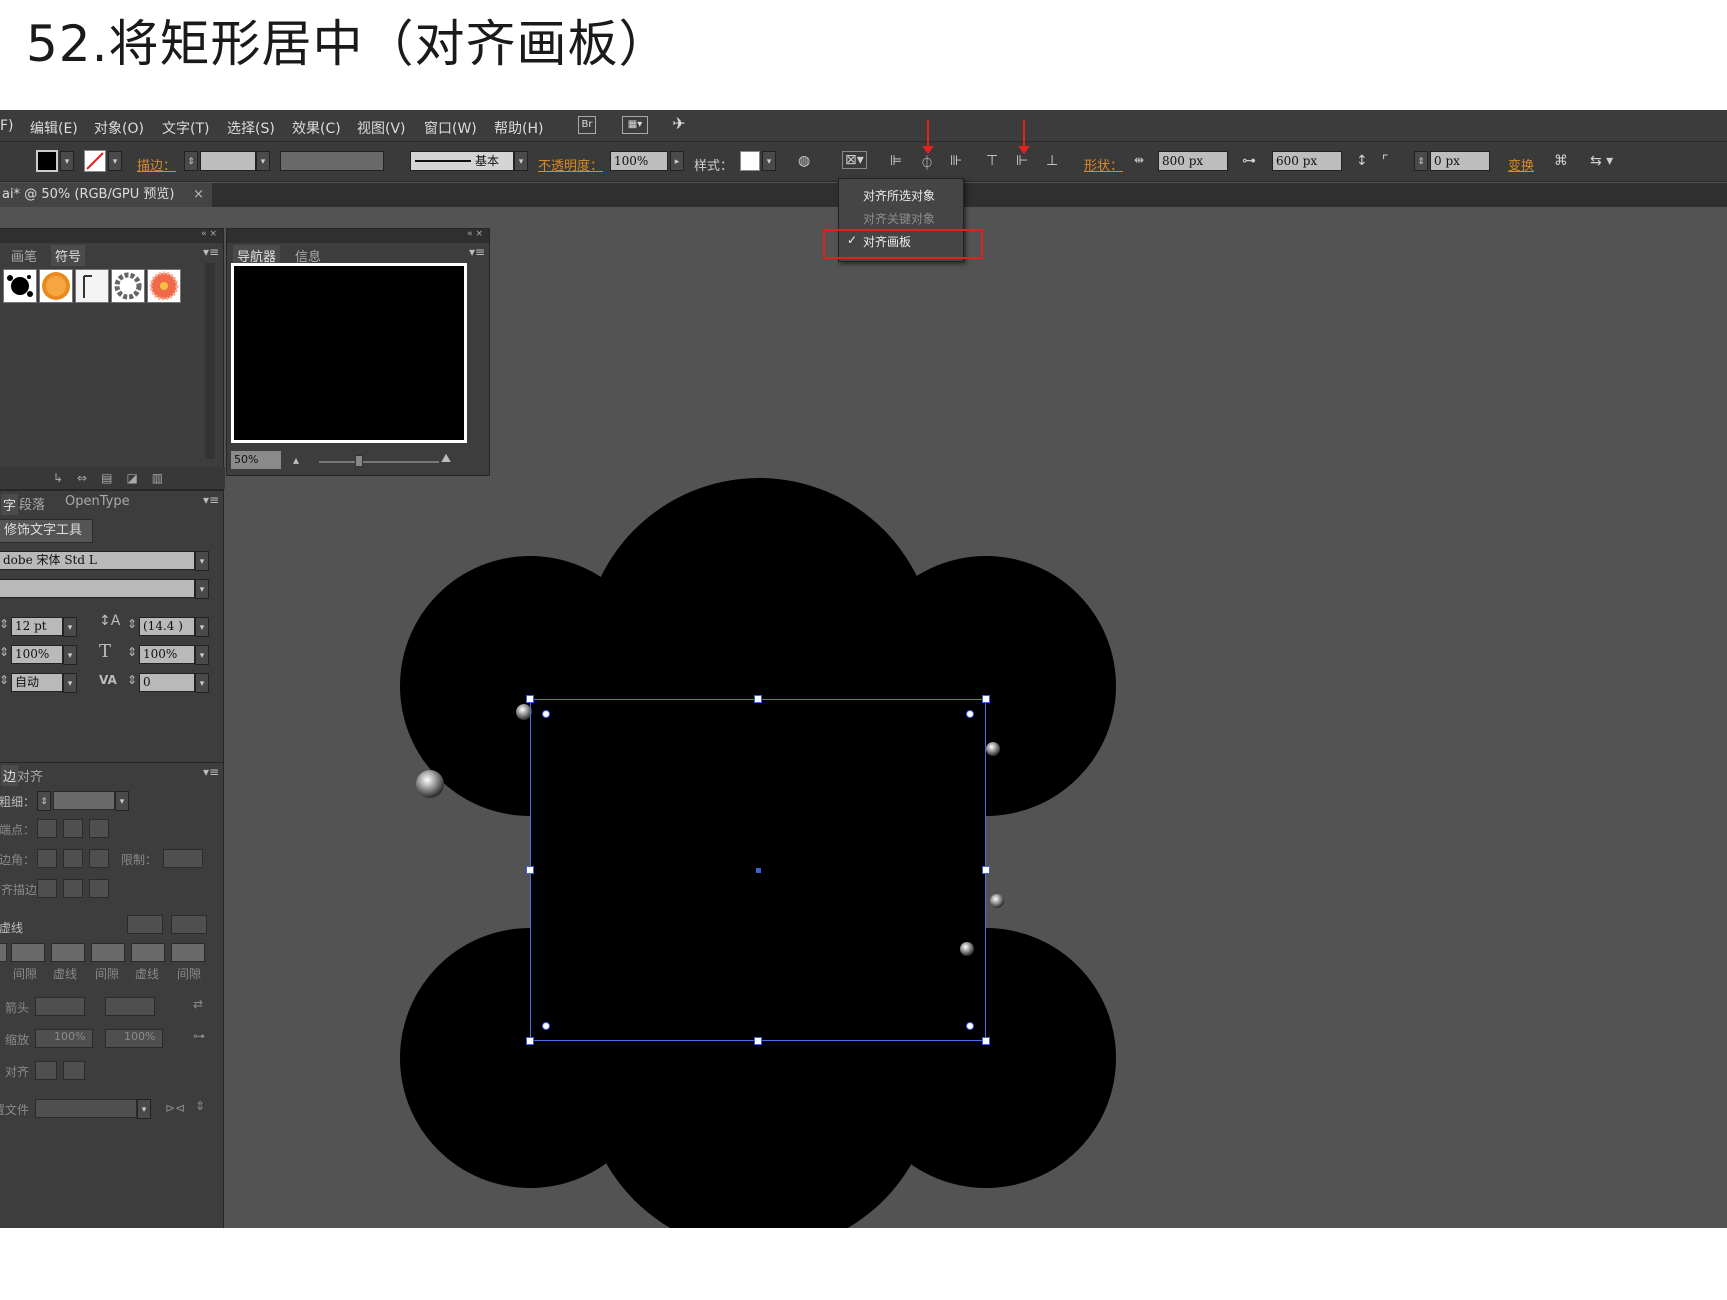 This screenshot has height=1300, width=1727. What do you see at coordinates (44, 801) in the screenshot?
I see `weight-stepper: ⇕` at bounding box center [44, 801].